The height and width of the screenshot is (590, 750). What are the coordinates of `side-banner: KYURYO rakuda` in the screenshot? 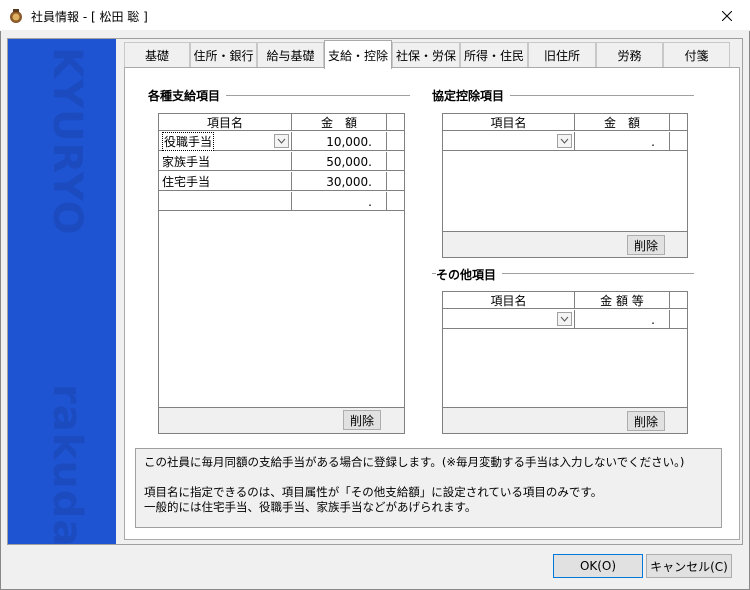 It's located at (62, 291).